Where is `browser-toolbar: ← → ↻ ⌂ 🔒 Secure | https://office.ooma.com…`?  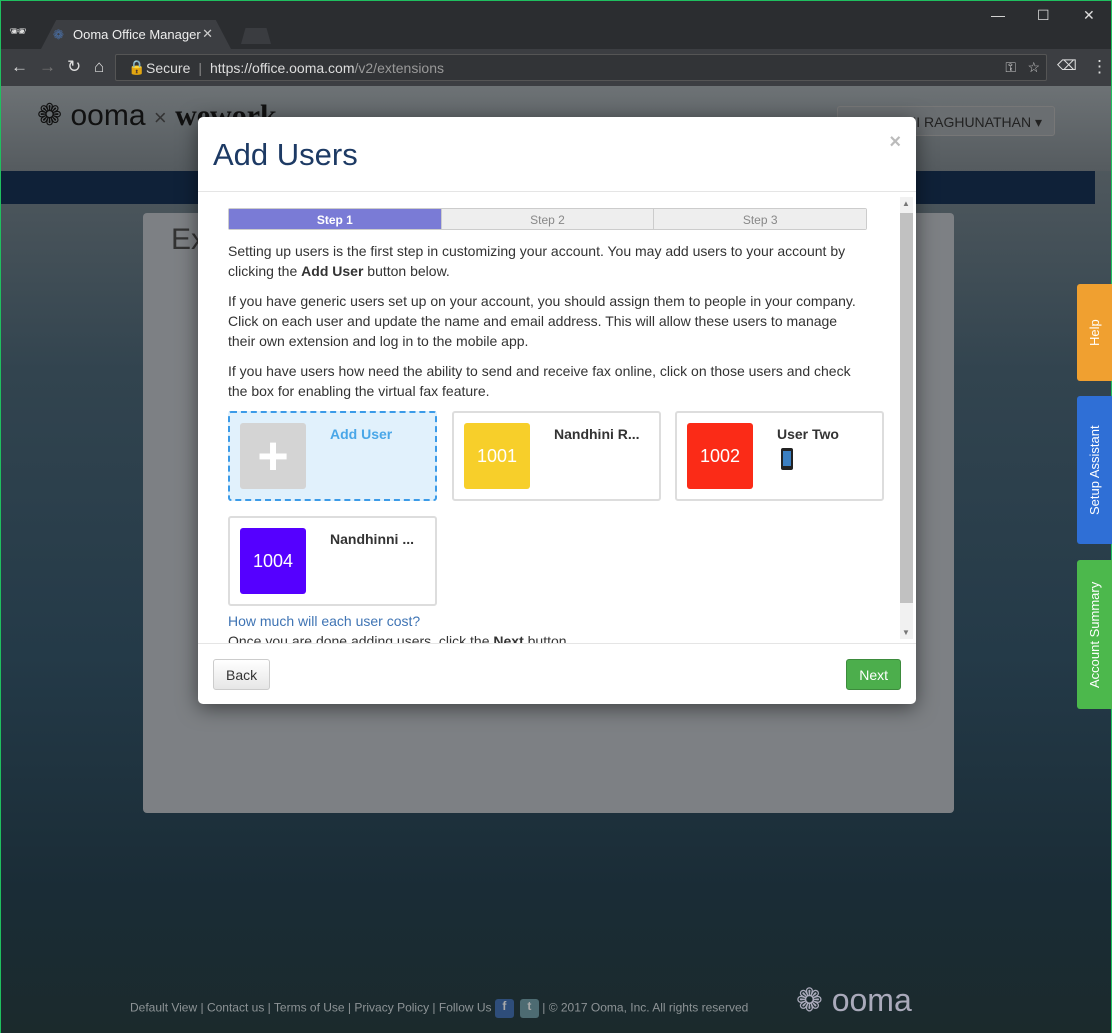 browser-toolbar: ← → ↻ ⌂ 🔒 Secure | https://office.ooma.com… is located at coordinates (556, 67).